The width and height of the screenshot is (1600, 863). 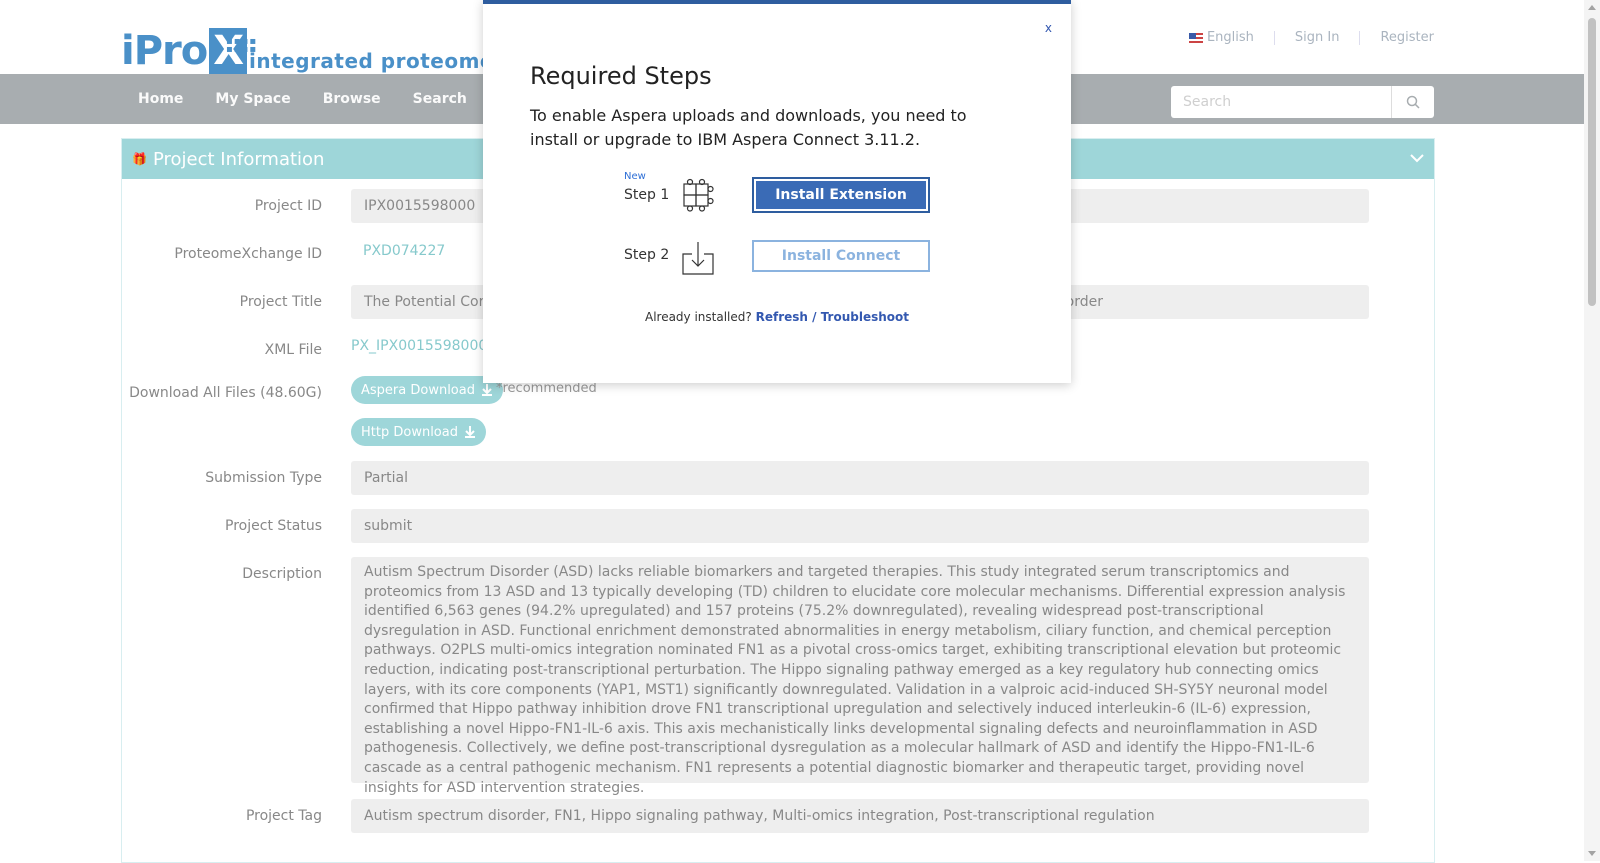 I want to click on download-arrow-icon, so click(x=698, y=258).